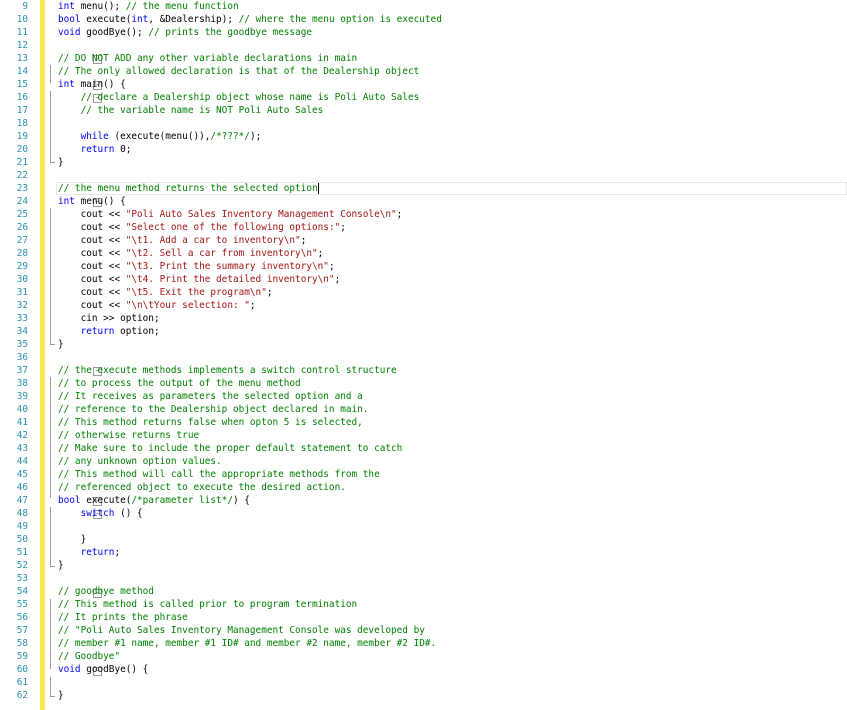 The width and height of the screenshot is (847, 710). What do you see at coordinates (140, 461) in the screenshot?
I see `code-text: // any unknown option values.` at bounding box center [140, 461].